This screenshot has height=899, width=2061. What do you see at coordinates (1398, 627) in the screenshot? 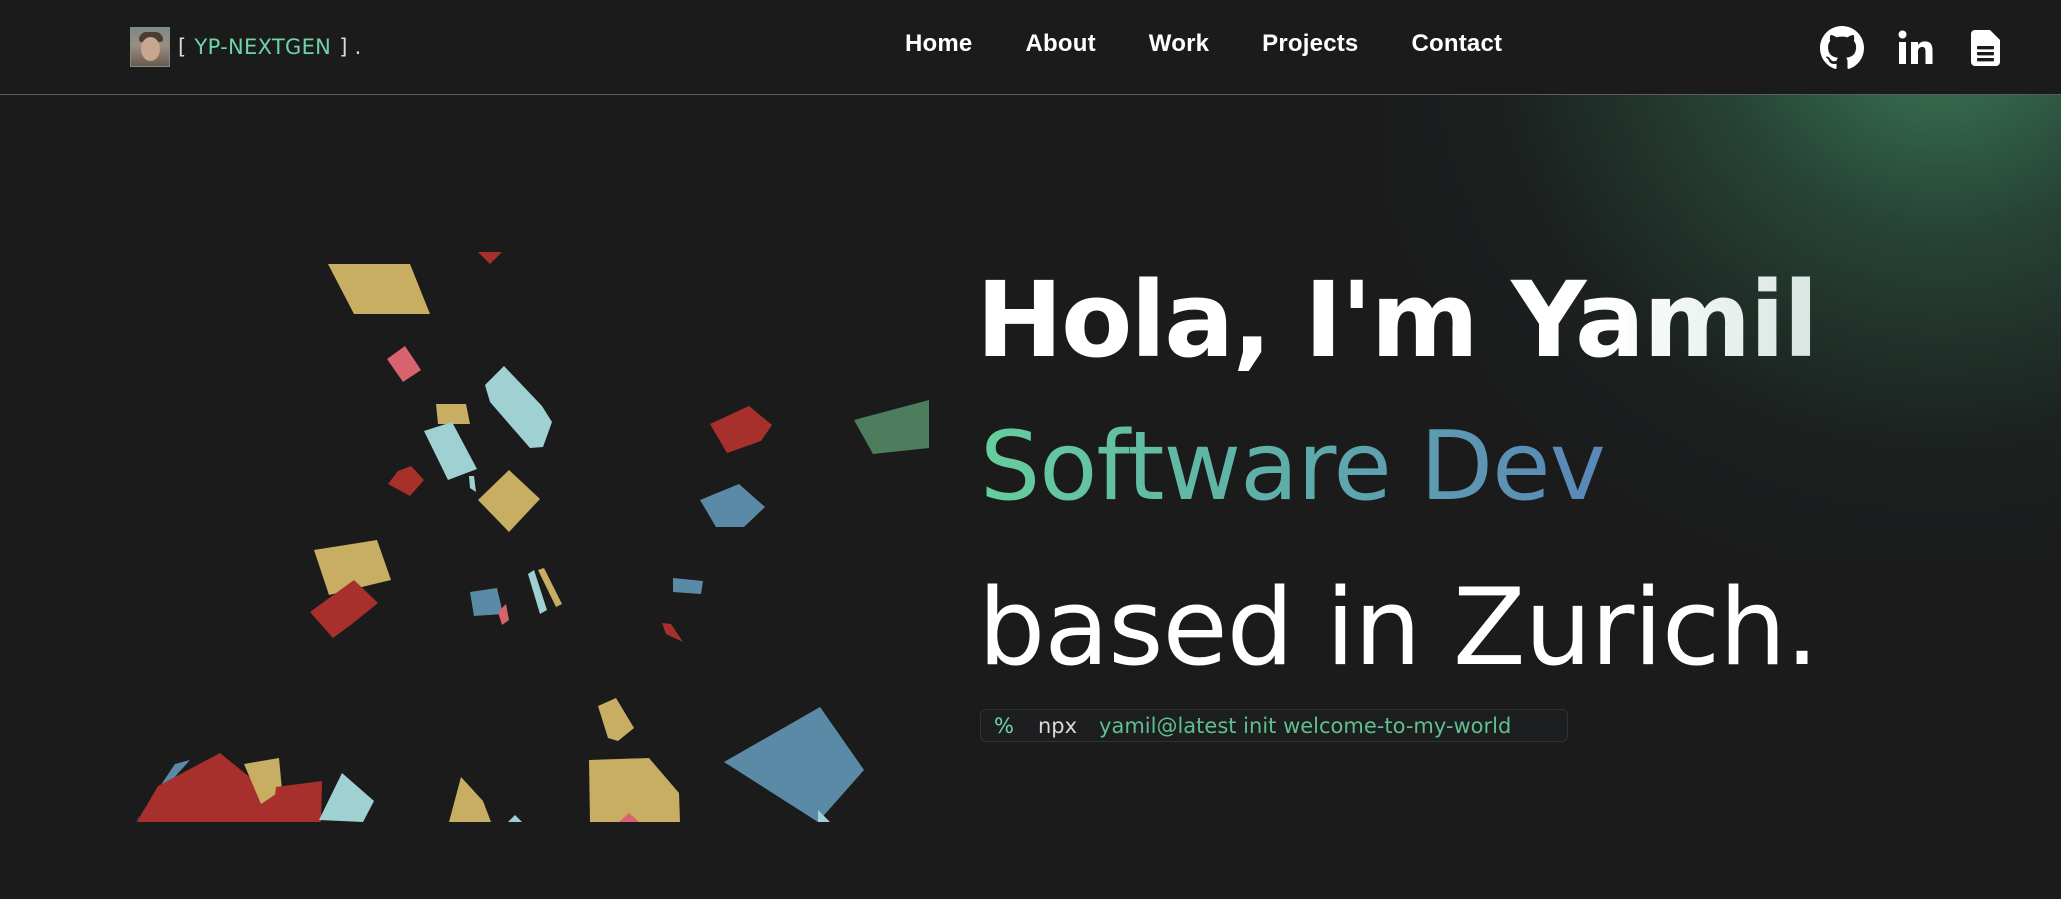
I see `hero-location: based in Zurich.` at bounding box center [1398, 627].